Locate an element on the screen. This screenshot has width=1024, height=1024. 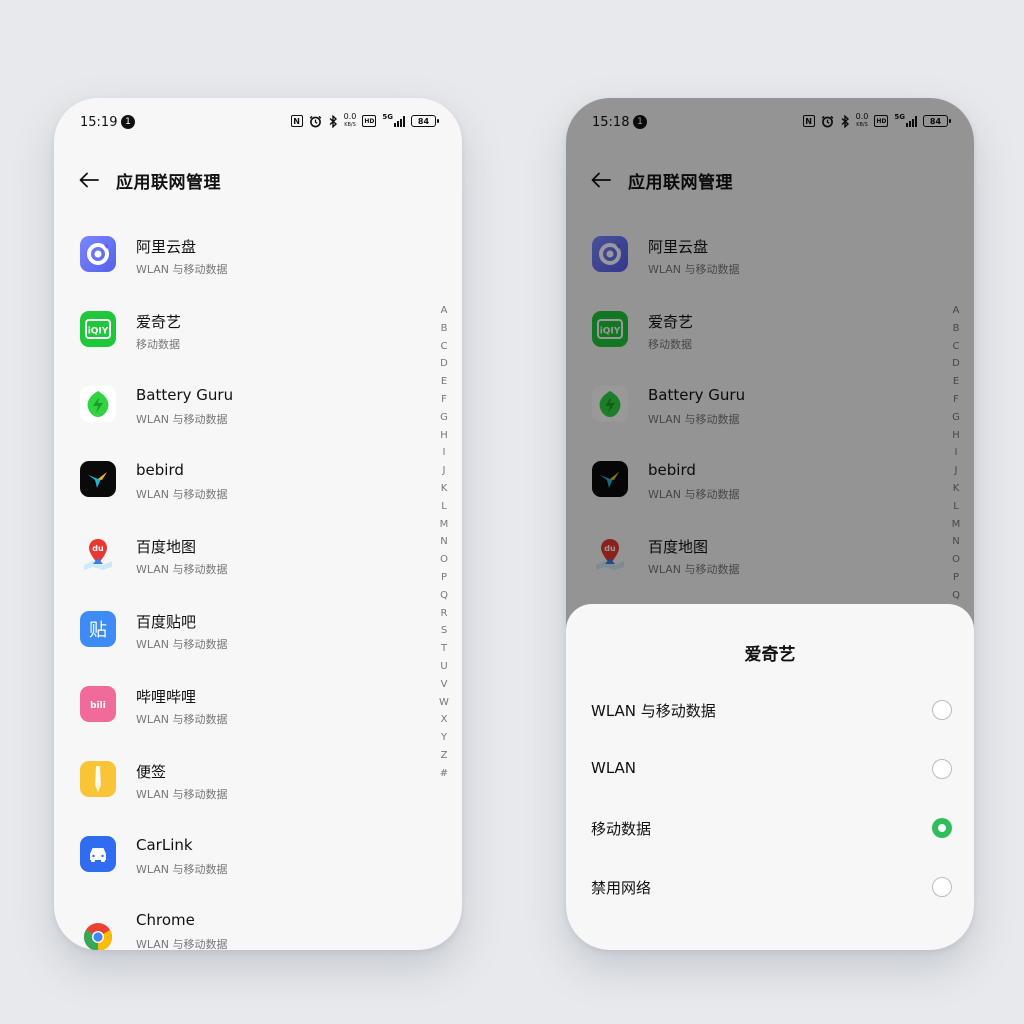
hd-icon: HD is located at coordinates (369, 121).